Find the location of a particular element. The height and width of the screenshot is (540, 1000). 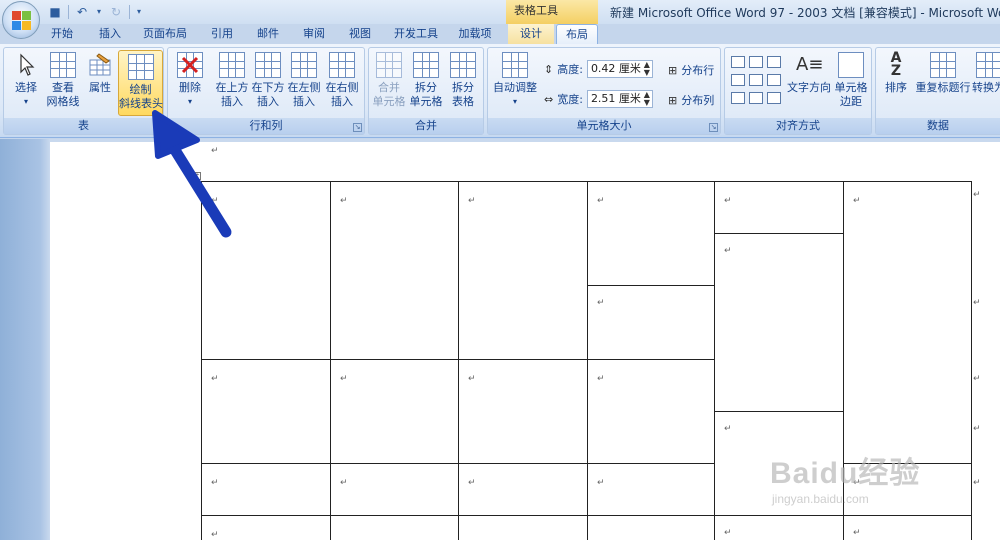

height-row: ⇕ 高度: 0.42 厘米 ▲ ▼ is located at coordinates (598, 69).